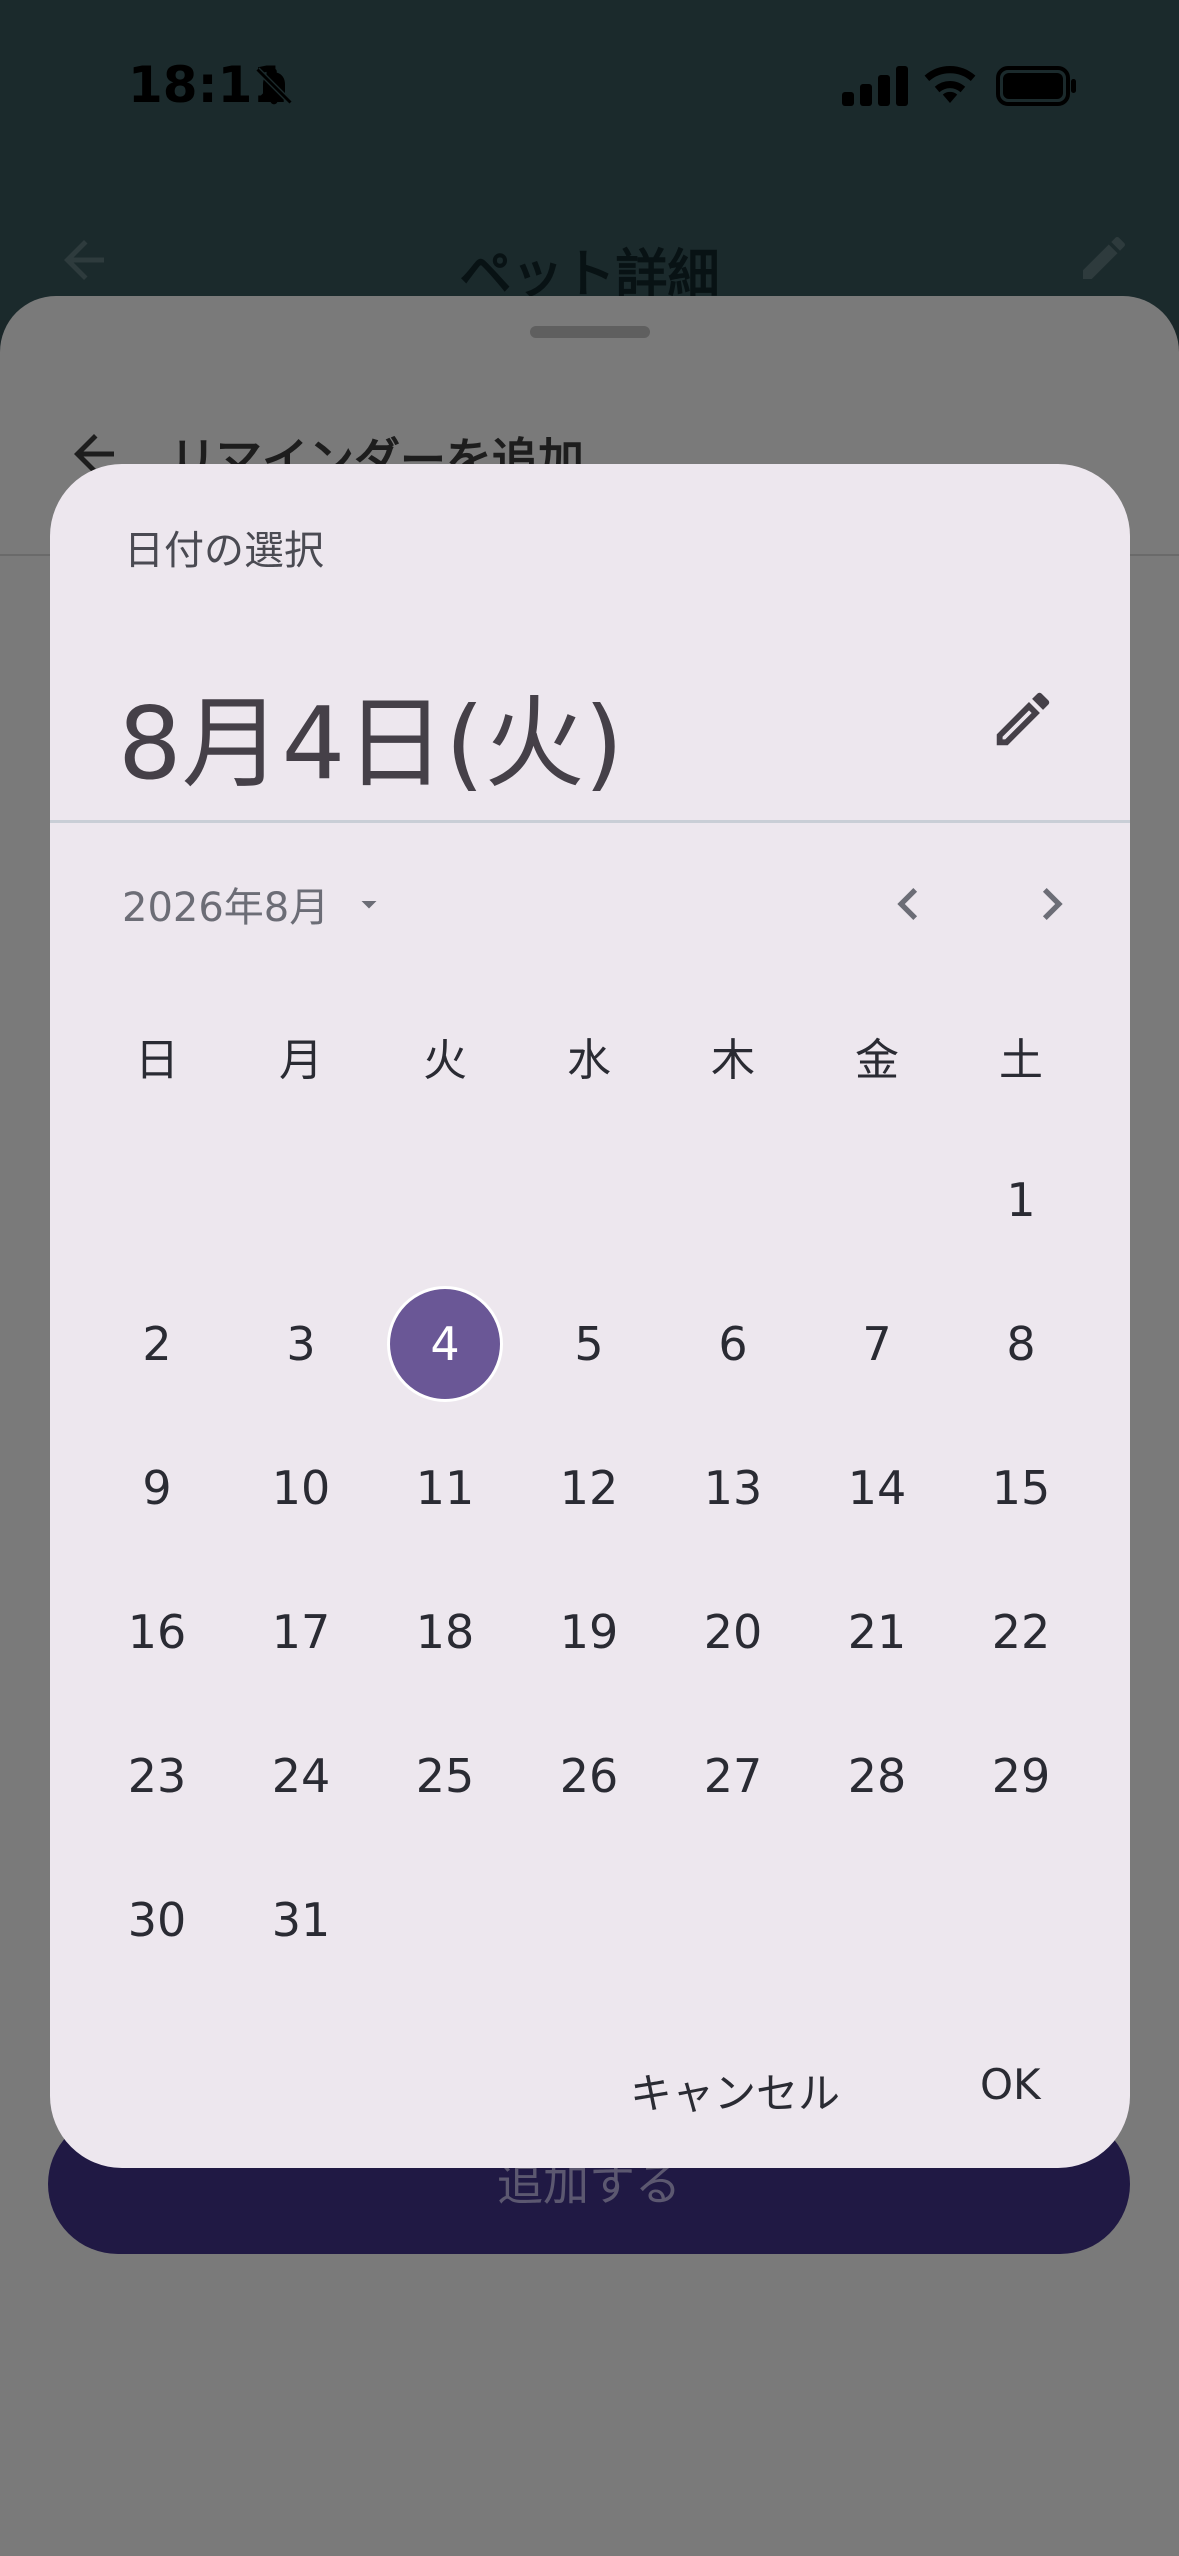  I want to click on calendar-day: 8, so click(1021, 1344).